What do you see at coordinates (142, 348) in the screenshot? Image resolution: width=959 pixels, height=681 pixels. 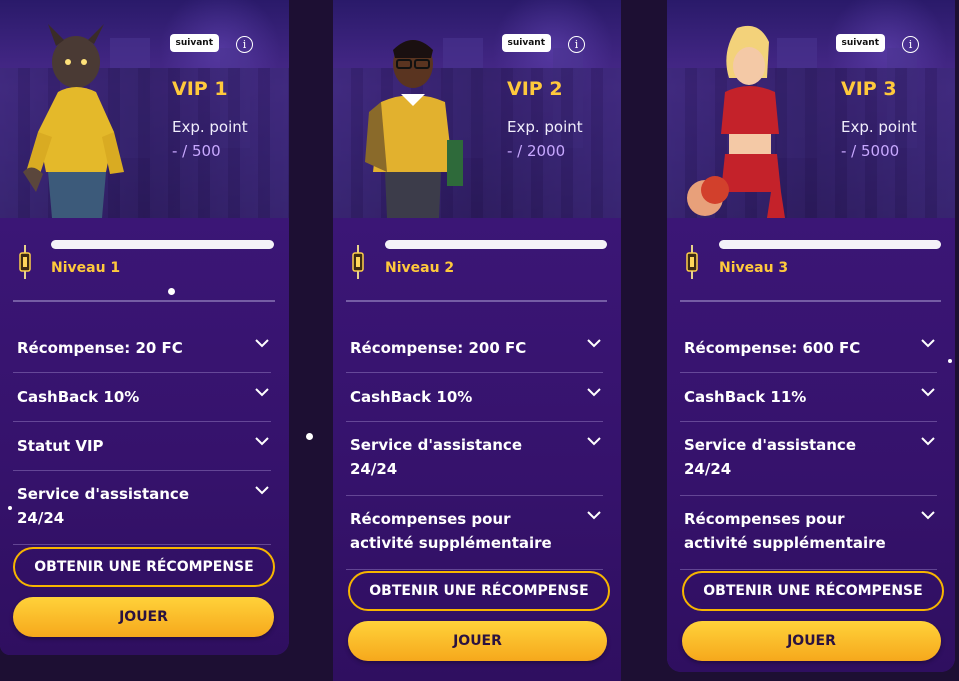 I see `benefit-row-reward: Récompense: 20 FC` at bounding box center [142, 348].